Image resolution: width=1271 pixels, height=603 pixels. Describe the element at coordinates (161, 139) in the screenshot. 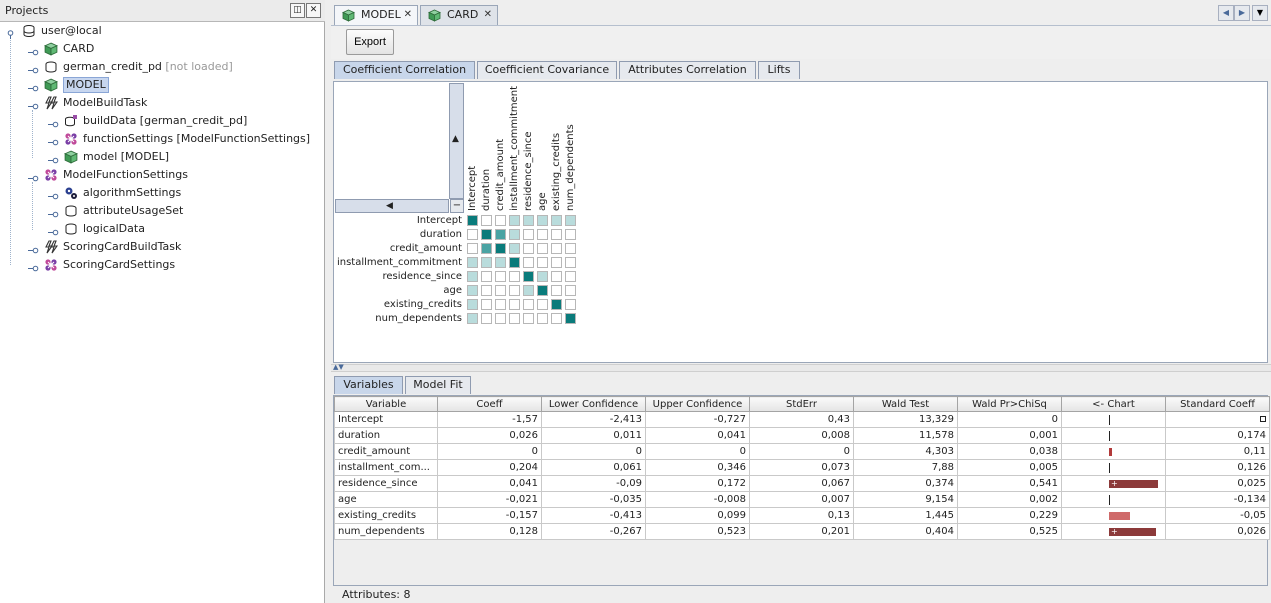

I see `tree-item: functionSettings [ModelFunctionSettings]` at that location.